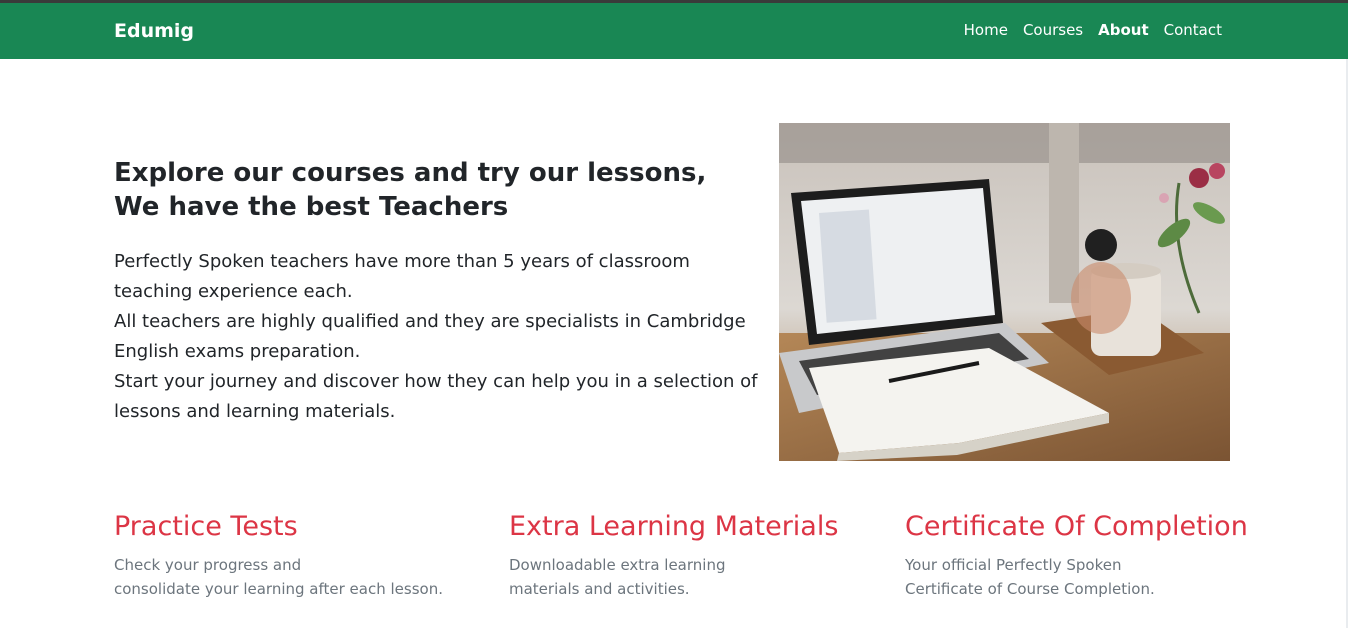 This screenshot has height=628, width=1348. Describe the element at coordinates (154, 31) in the screenshot. I see `brand-logo: Edumig` at that location.